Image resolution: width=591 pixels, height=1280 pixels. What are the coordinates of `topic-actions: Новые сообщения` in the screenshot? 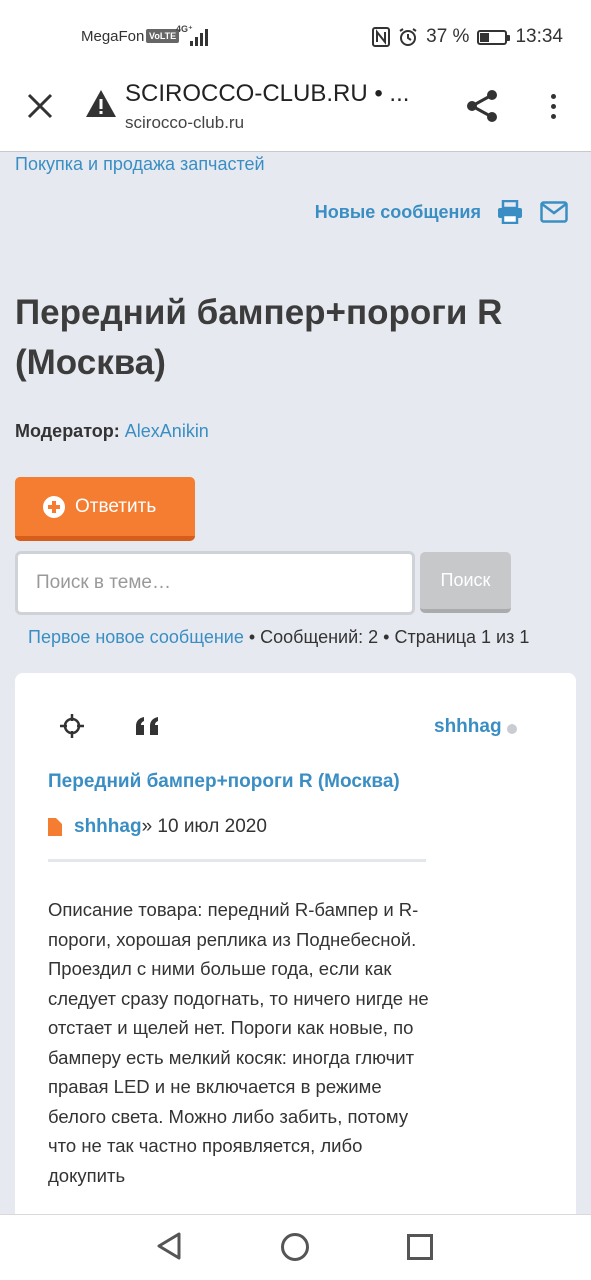 It's located at (442, 212).